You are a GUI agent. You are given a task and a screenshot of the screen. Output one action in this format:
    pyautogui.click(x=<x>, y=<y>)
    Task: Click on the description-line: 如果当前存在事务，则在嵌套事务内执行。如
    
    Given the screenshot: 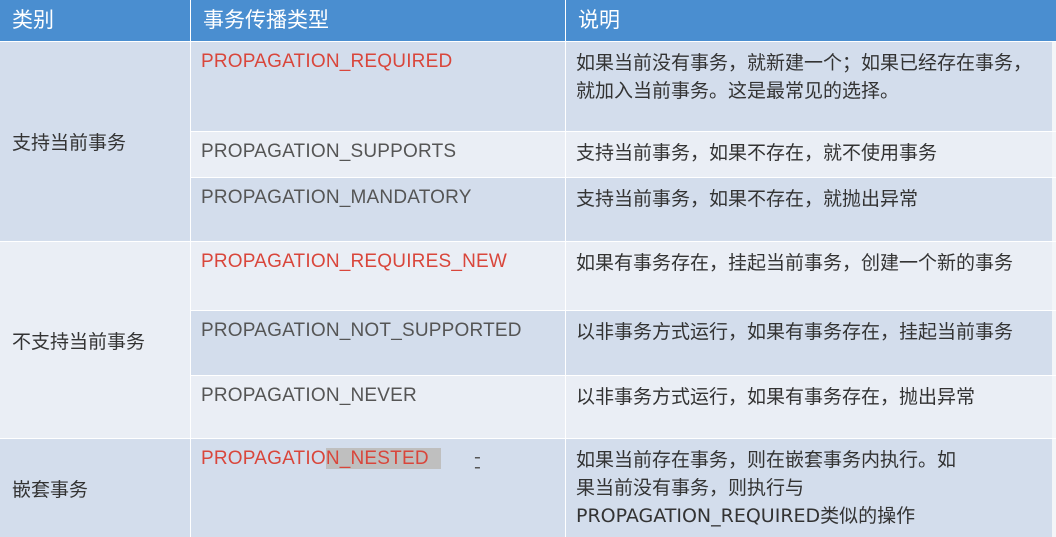 What is the action you would take?
    pyautogui.click(x=766, y=460)
    